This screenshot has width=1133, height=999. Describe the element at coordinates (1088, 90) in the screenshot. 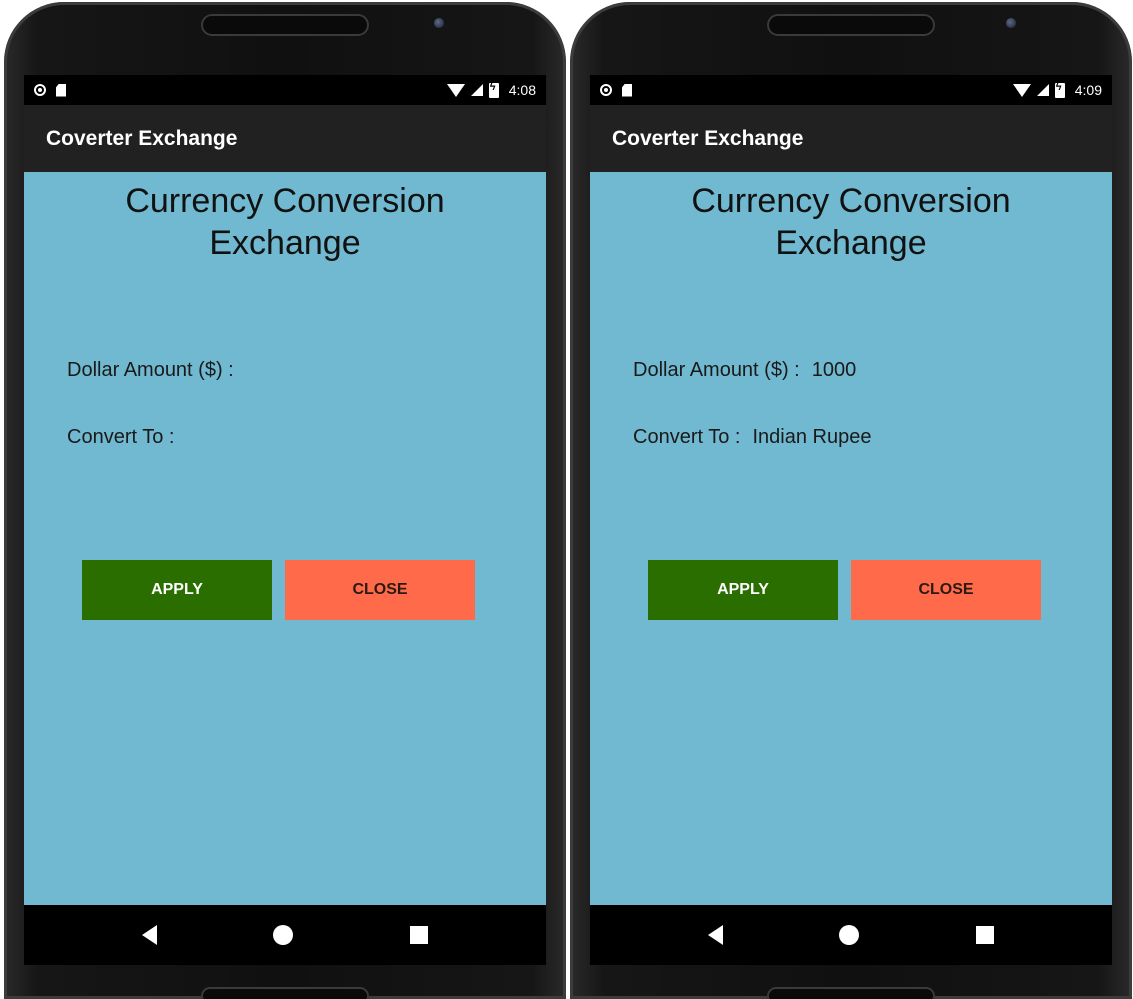

I see `status-time: 4:09` at that location.